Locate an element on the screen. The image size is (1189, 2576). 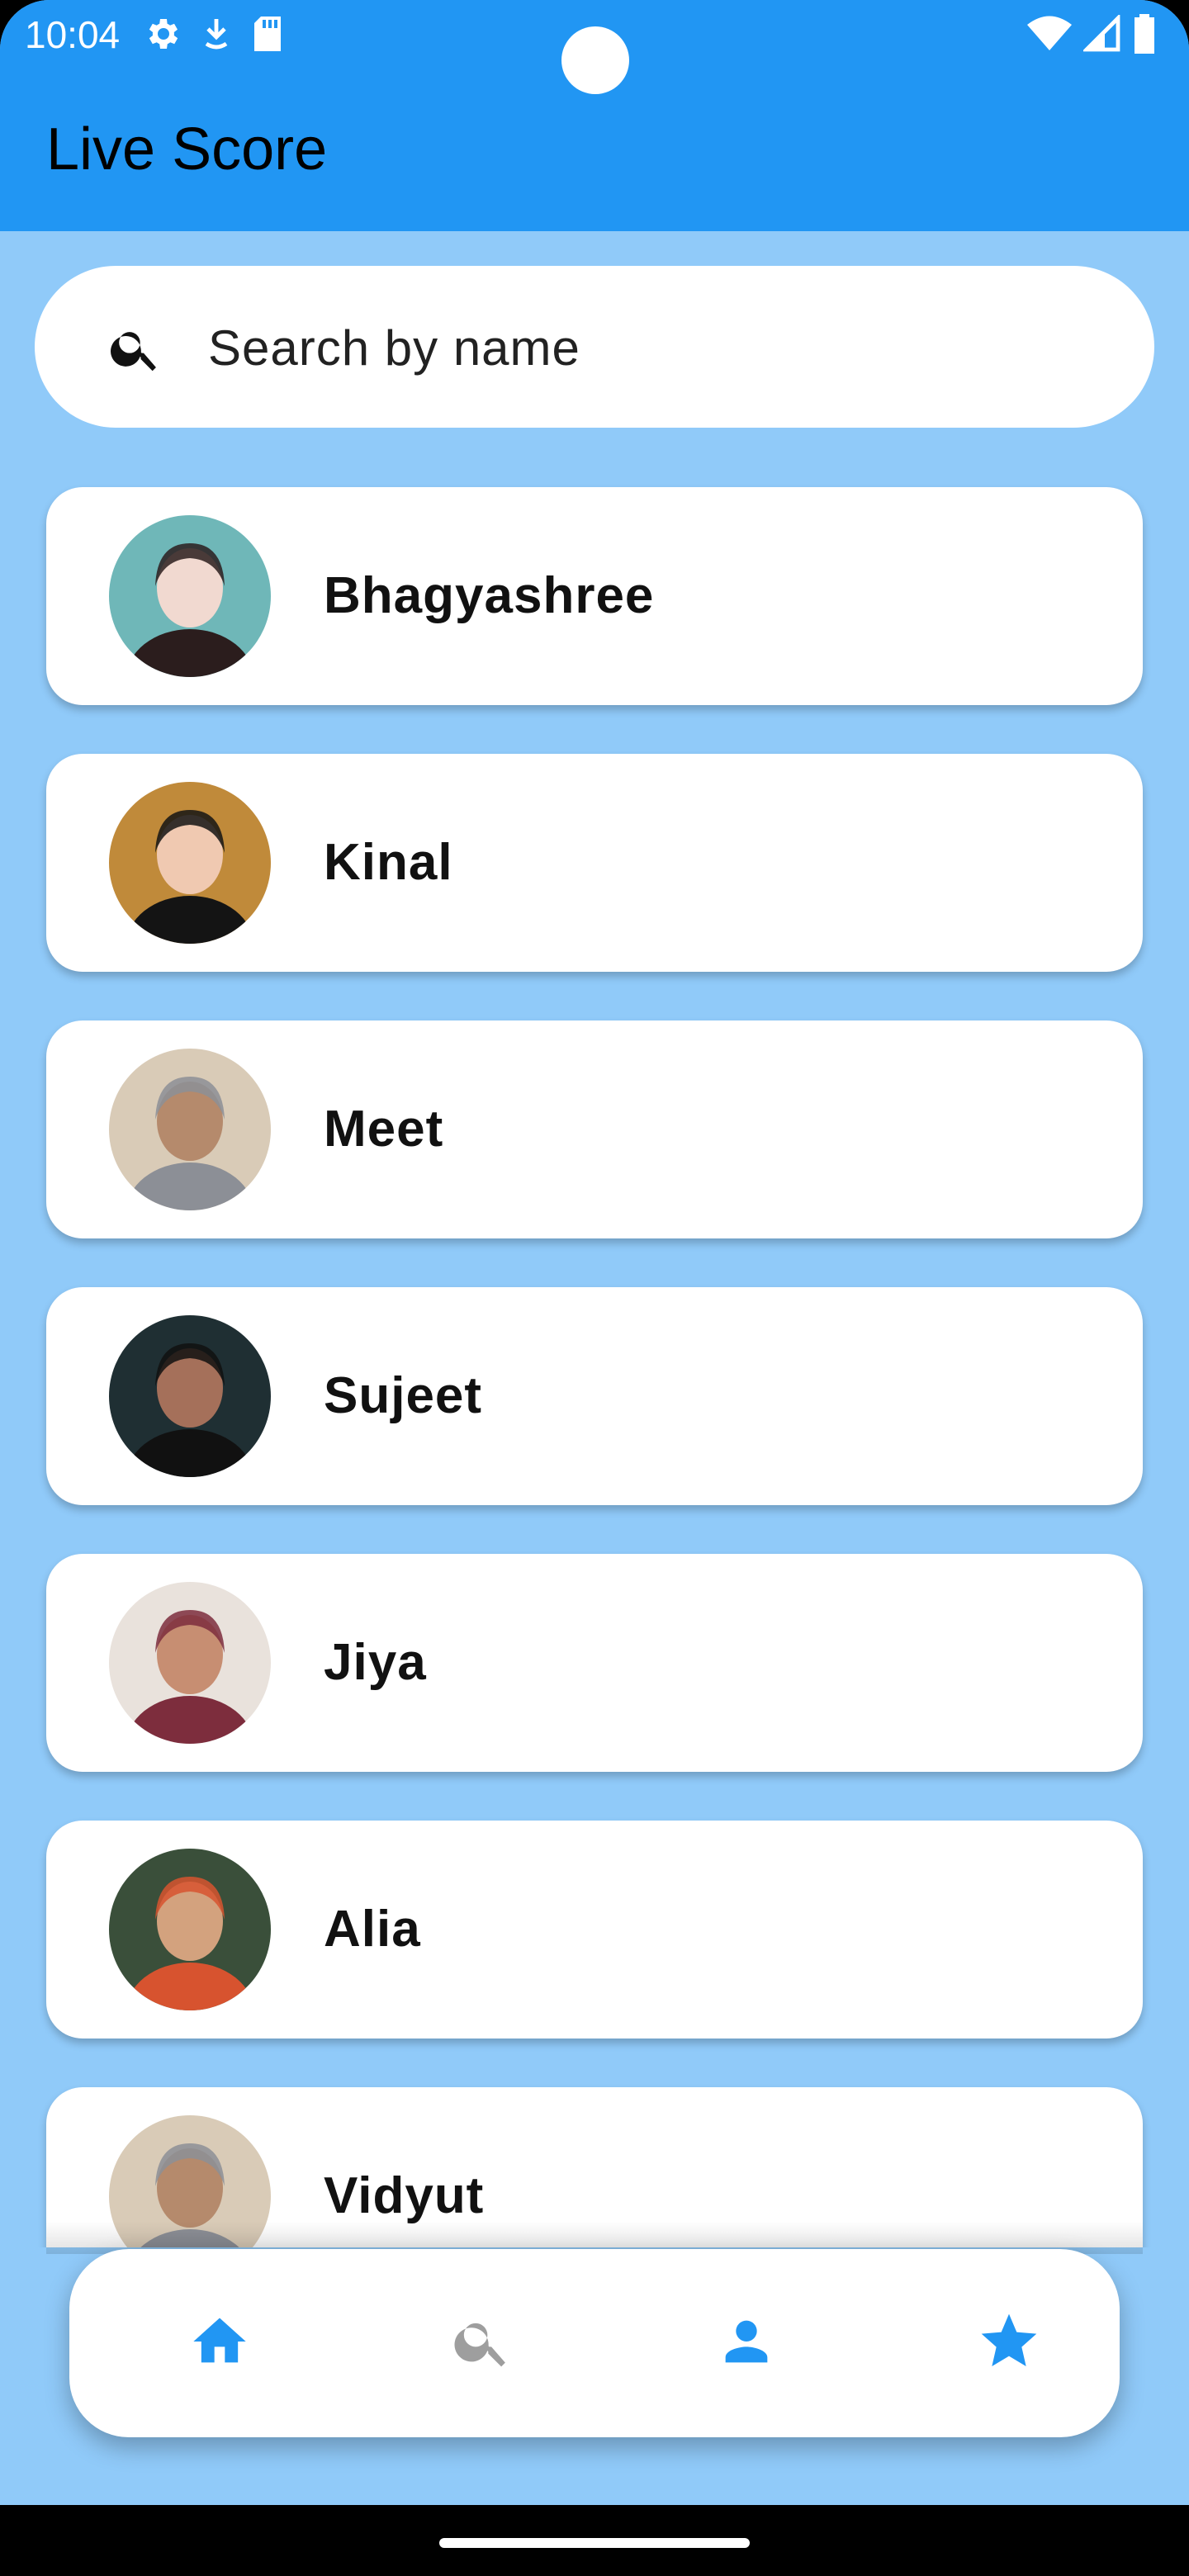
player-name: Alia is located at coordinates (372, 1929).